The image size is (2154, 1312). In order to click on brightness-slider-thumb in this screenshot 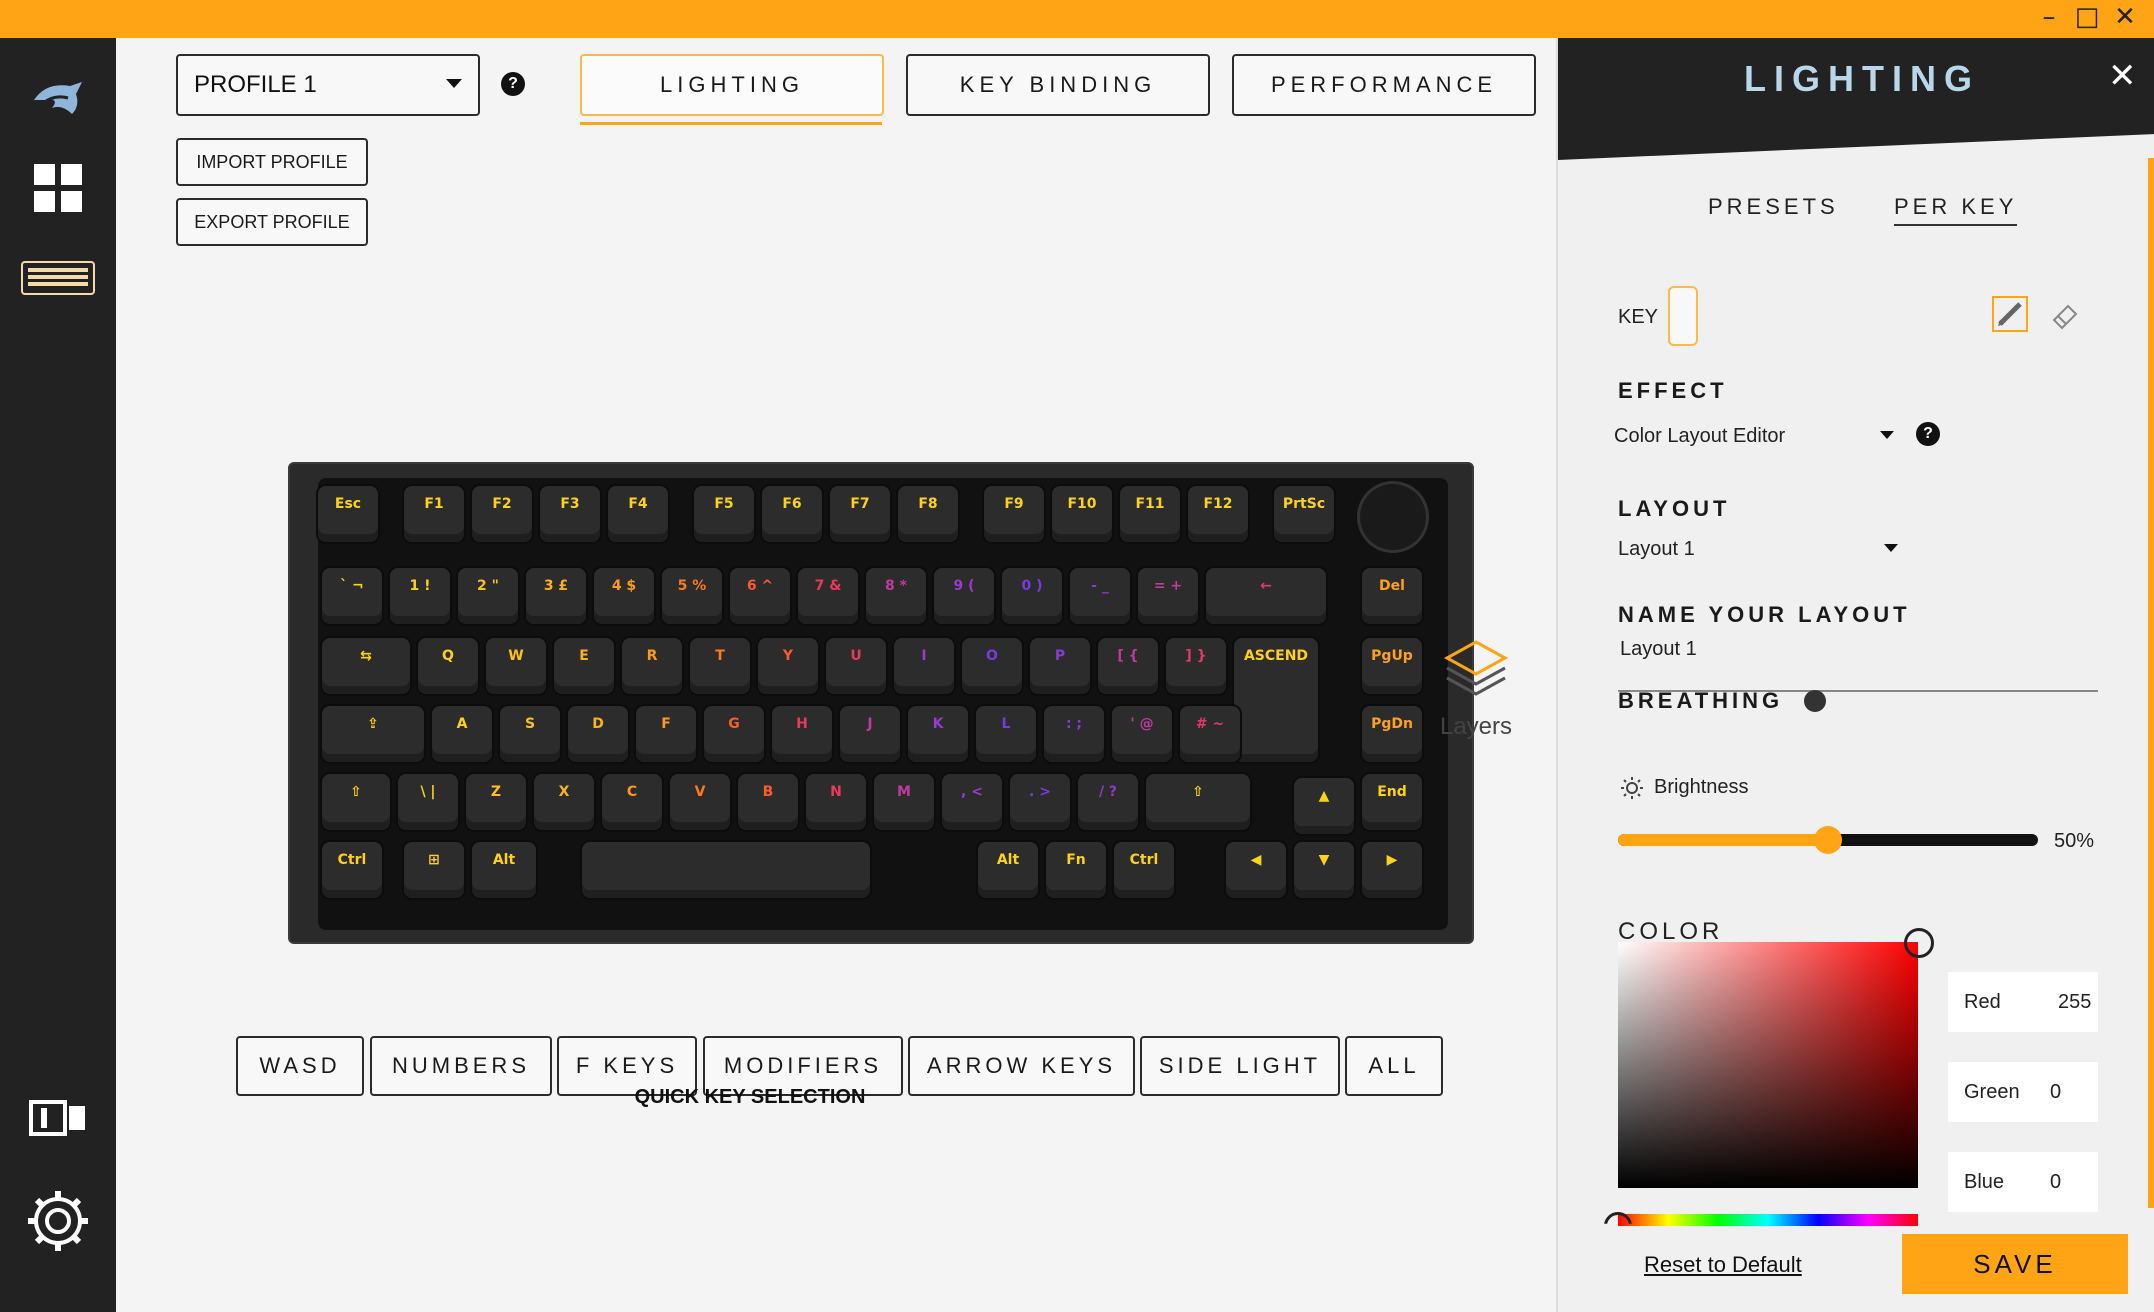, I will do `click(1828, 840)`.